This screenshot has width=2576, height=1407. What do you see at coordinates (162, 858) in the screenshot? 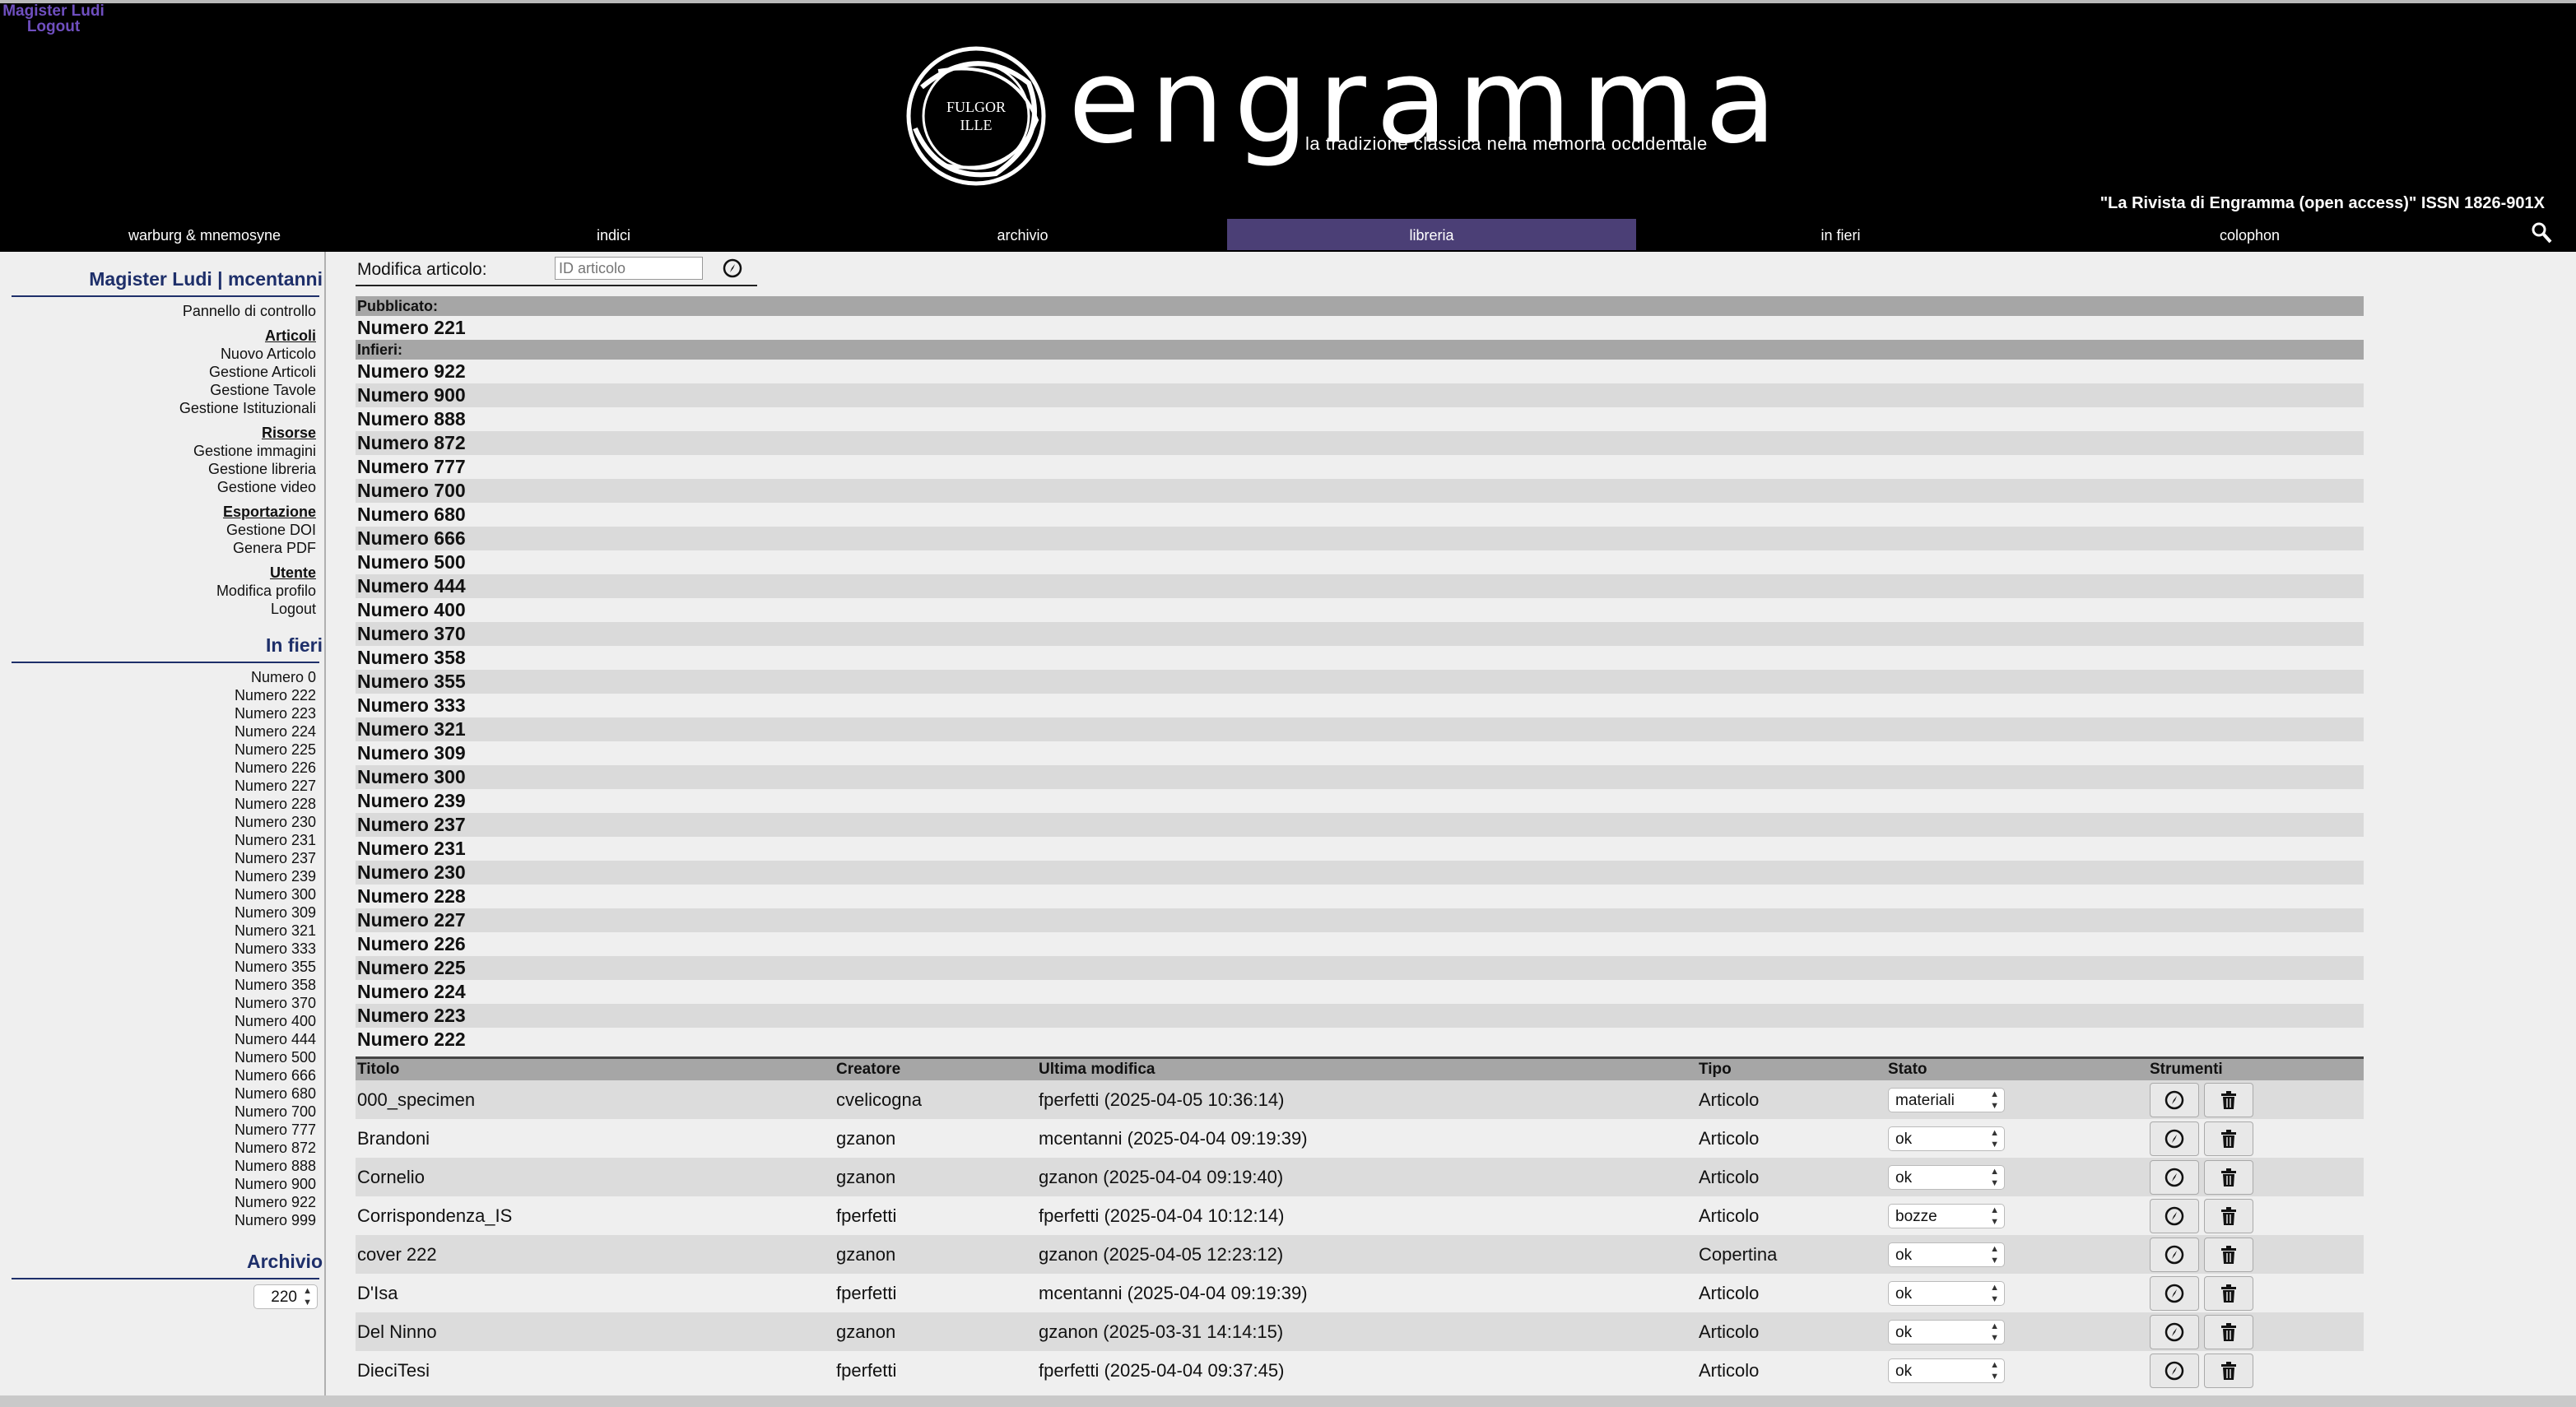
I see `sidebar-issue-link: Numero 237` at bounding box center [162, 858].